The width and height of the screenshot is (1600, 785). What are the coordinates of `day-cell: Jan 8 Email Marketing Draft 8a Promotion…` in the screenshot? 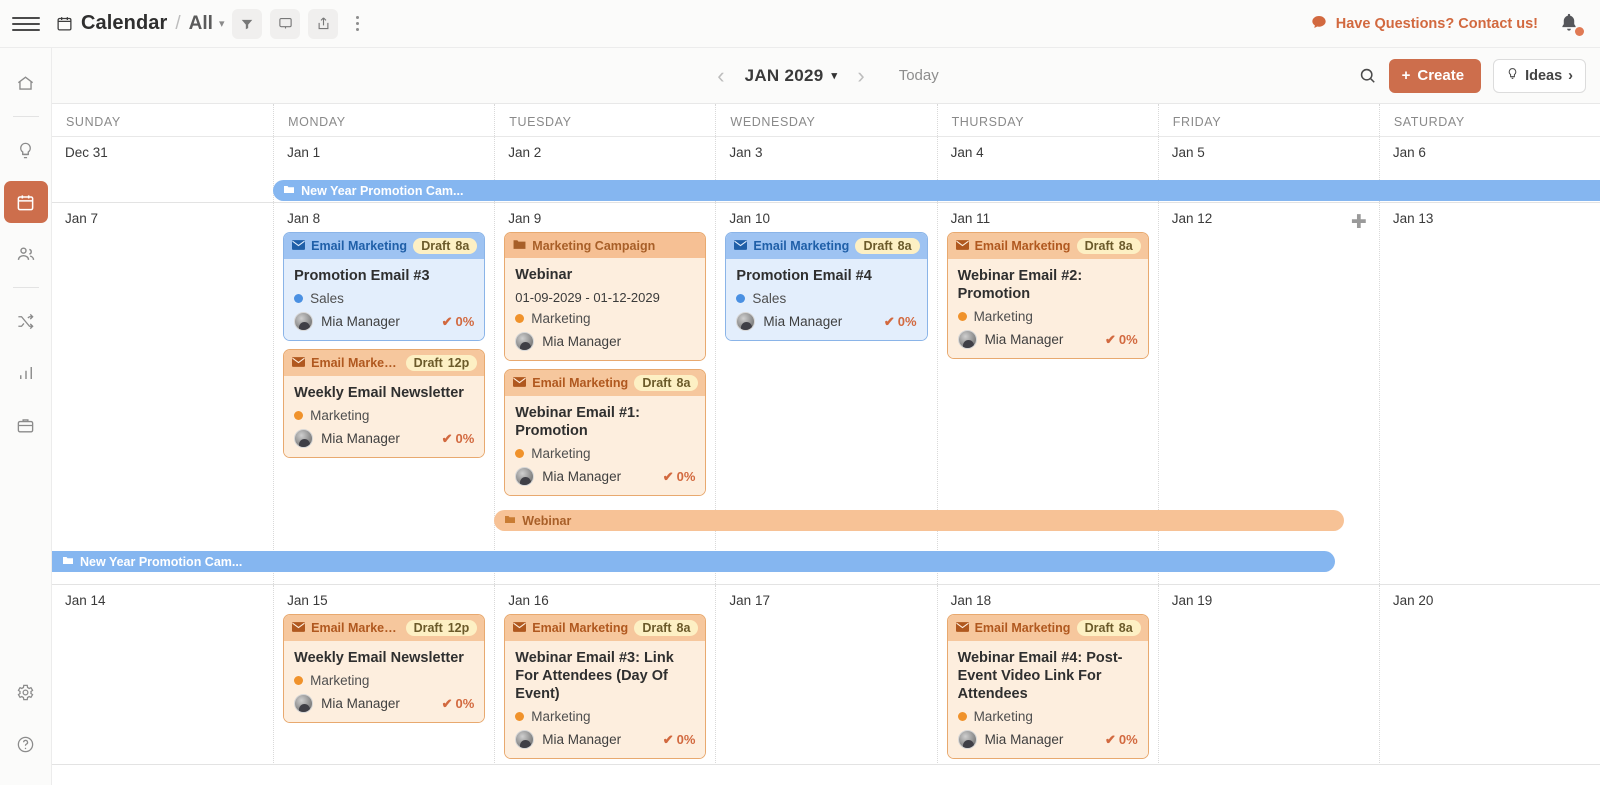 It's located at (383, 393).